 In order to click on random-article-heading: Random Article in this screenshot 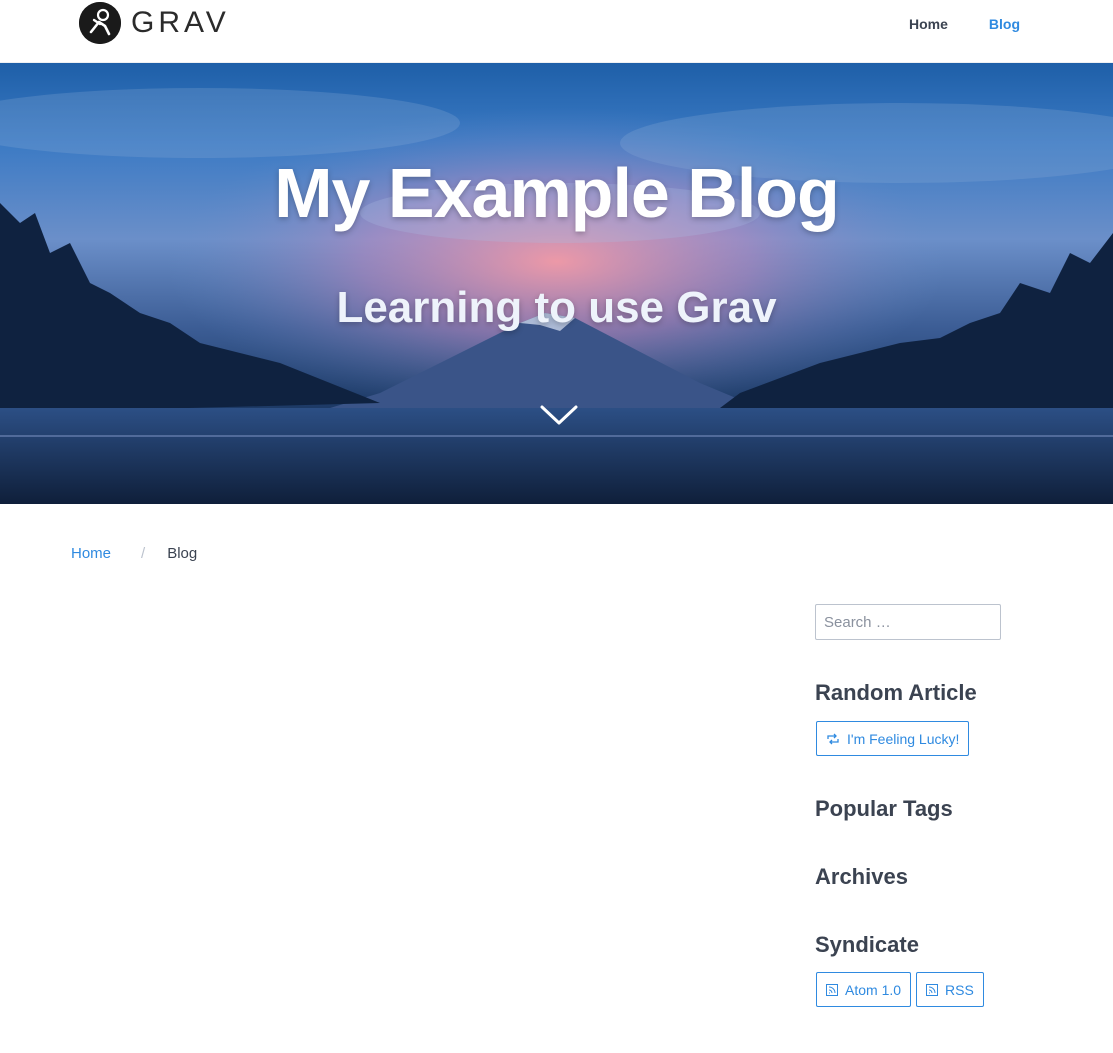, I will do `click(896, 692)`.